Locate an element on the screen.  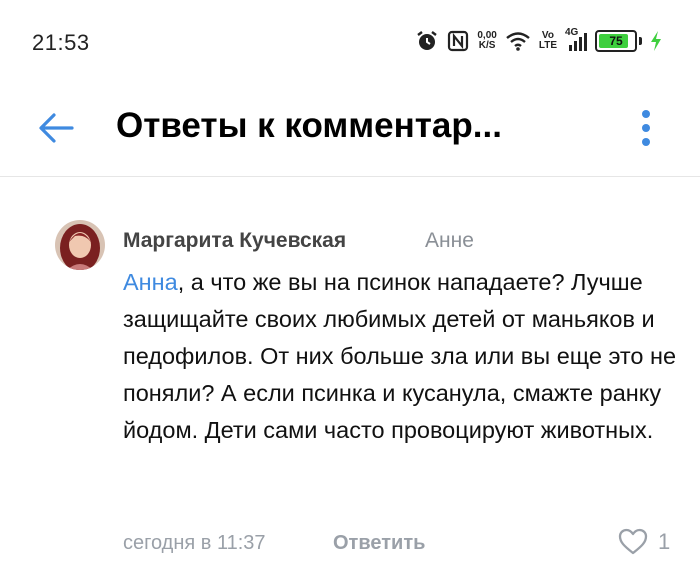
volte-indicator: Vo LTE is located at coordinates (548, 41).